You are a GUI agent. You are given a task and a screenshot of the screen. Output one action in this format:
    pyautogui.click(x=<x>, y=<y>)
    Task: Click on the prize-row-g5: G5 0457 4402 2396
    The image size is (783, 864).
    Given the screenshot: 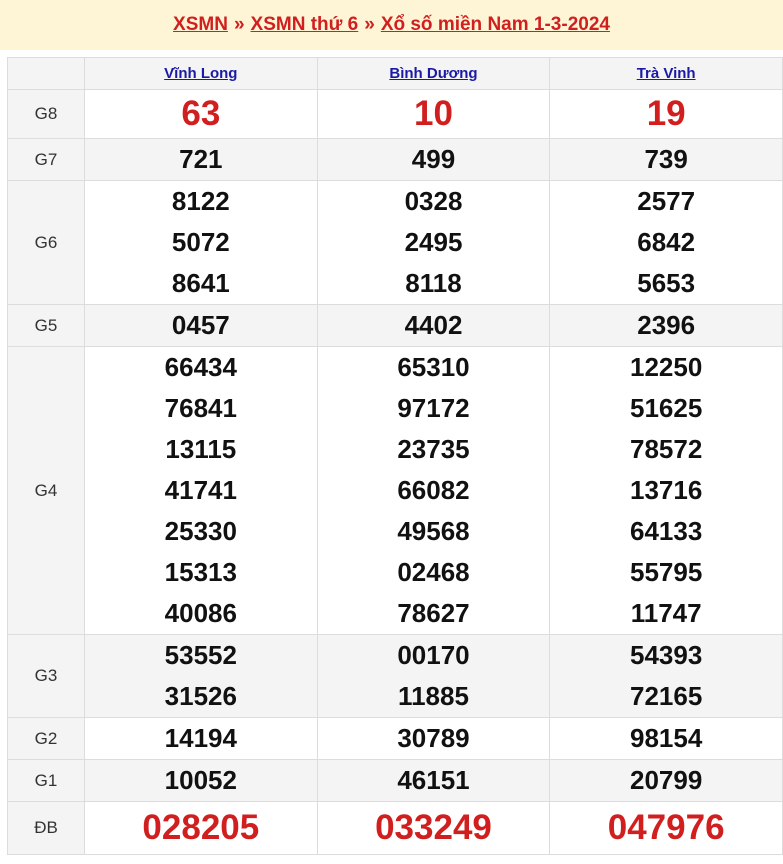 What is the action you would take?
    pyautogui.click(x=395, y=325)
    